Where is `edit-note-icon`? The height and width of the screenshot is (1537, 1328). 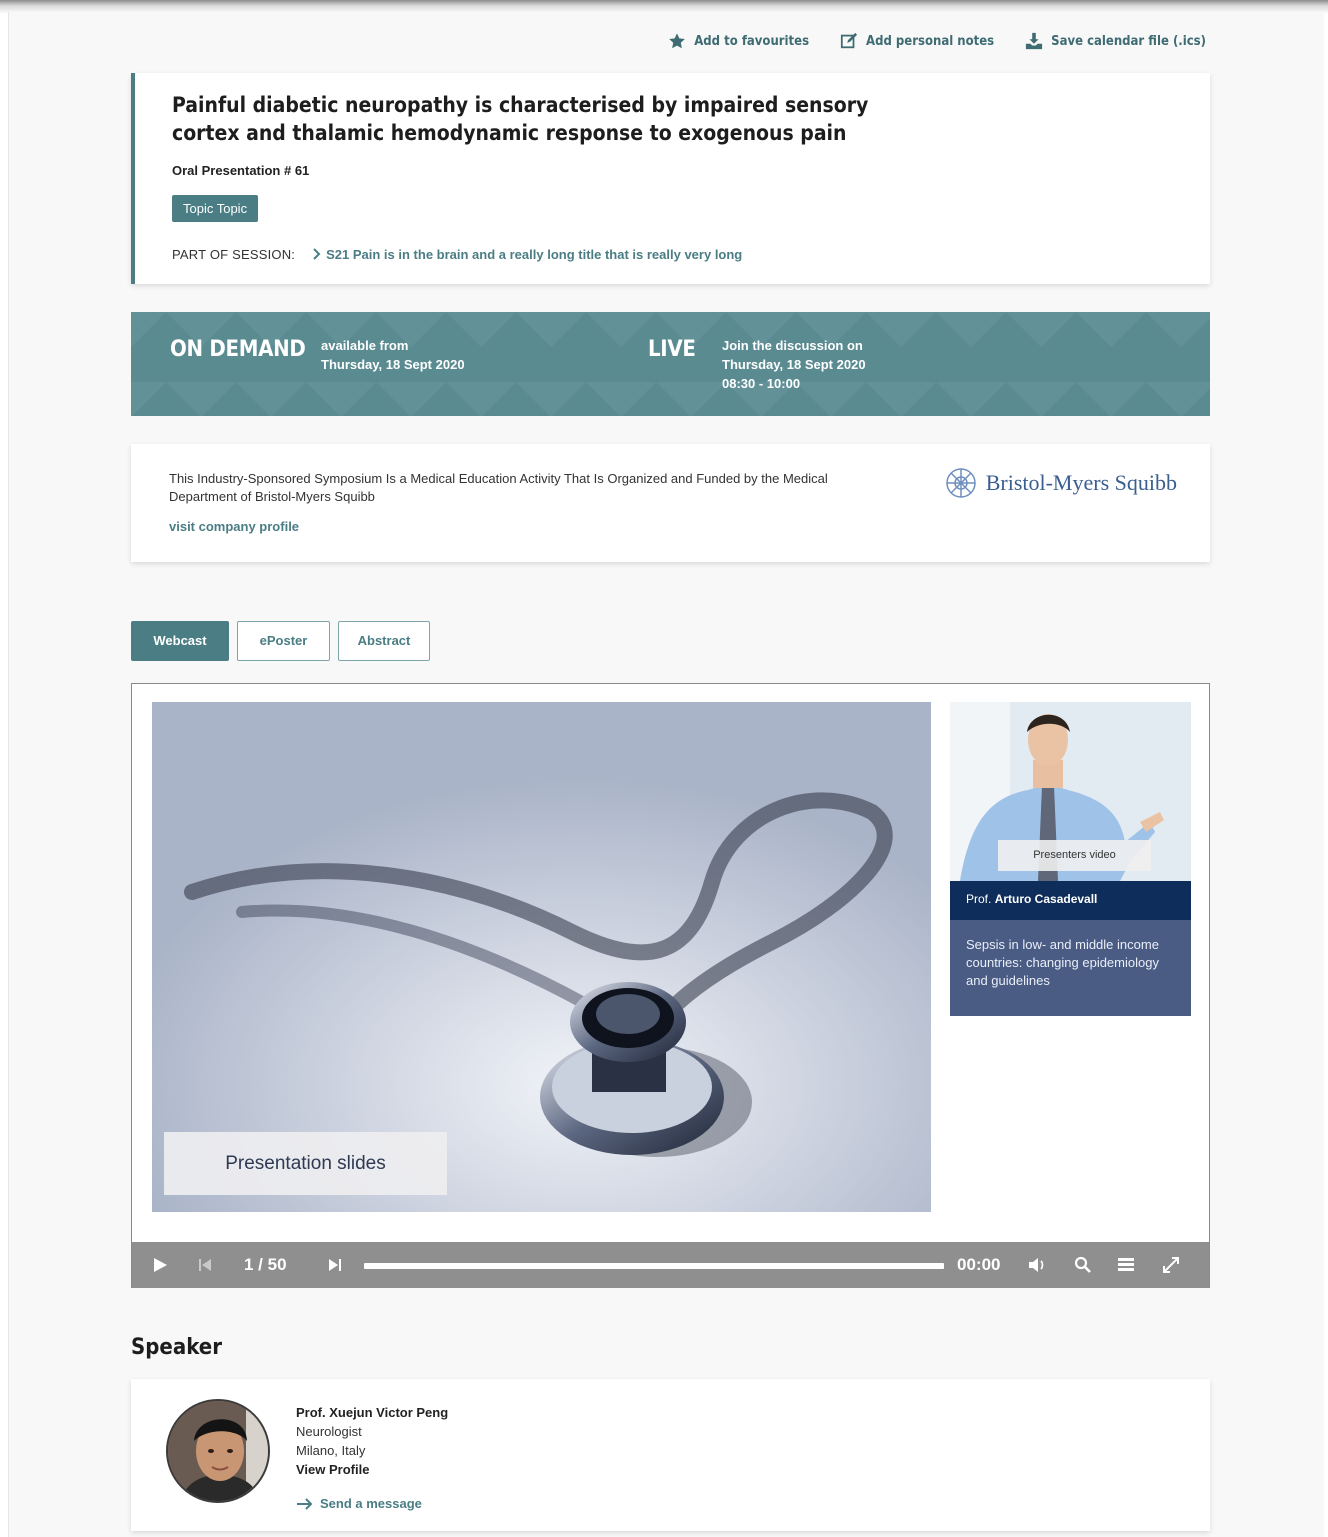 edit-note-icon is located at coordinates (849, 40).